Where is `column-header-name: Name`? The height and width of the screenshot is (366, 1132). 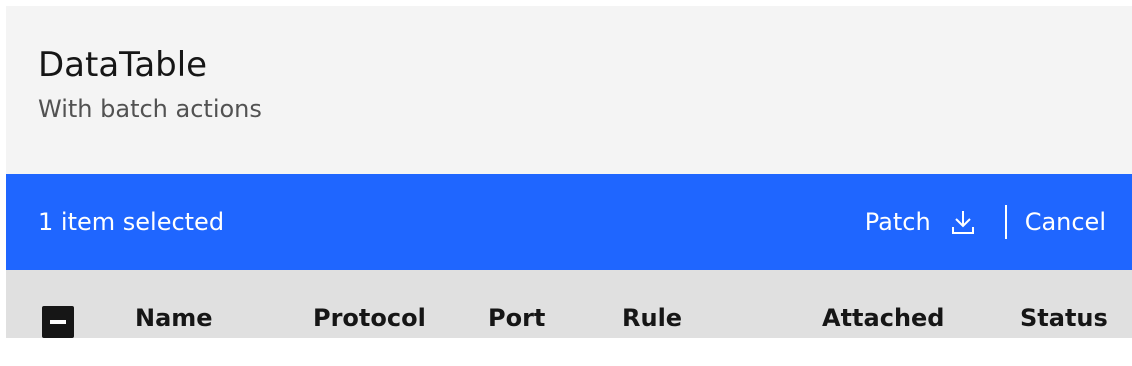
column-header-name: Name is located at coordinates (174, 318).